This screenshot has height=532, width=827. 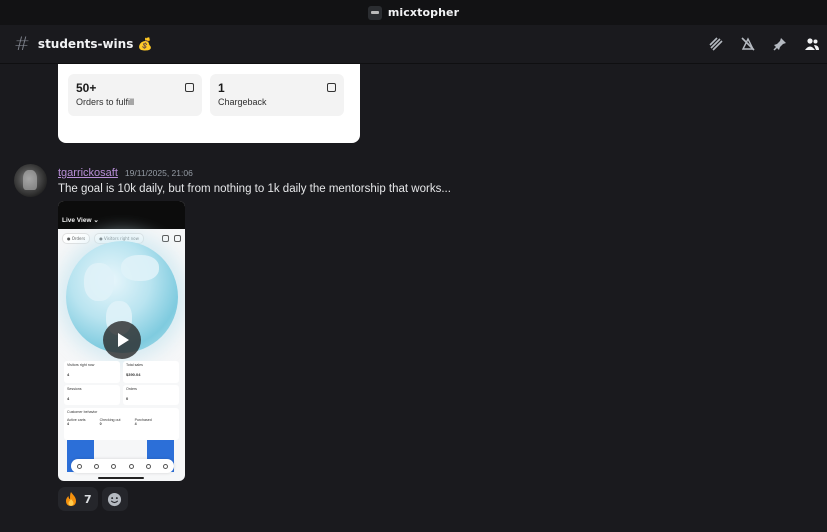 What do you see at coordinates (374, 12) in the screenshot?
I see `server-icon` at bounding box center [374, 12].